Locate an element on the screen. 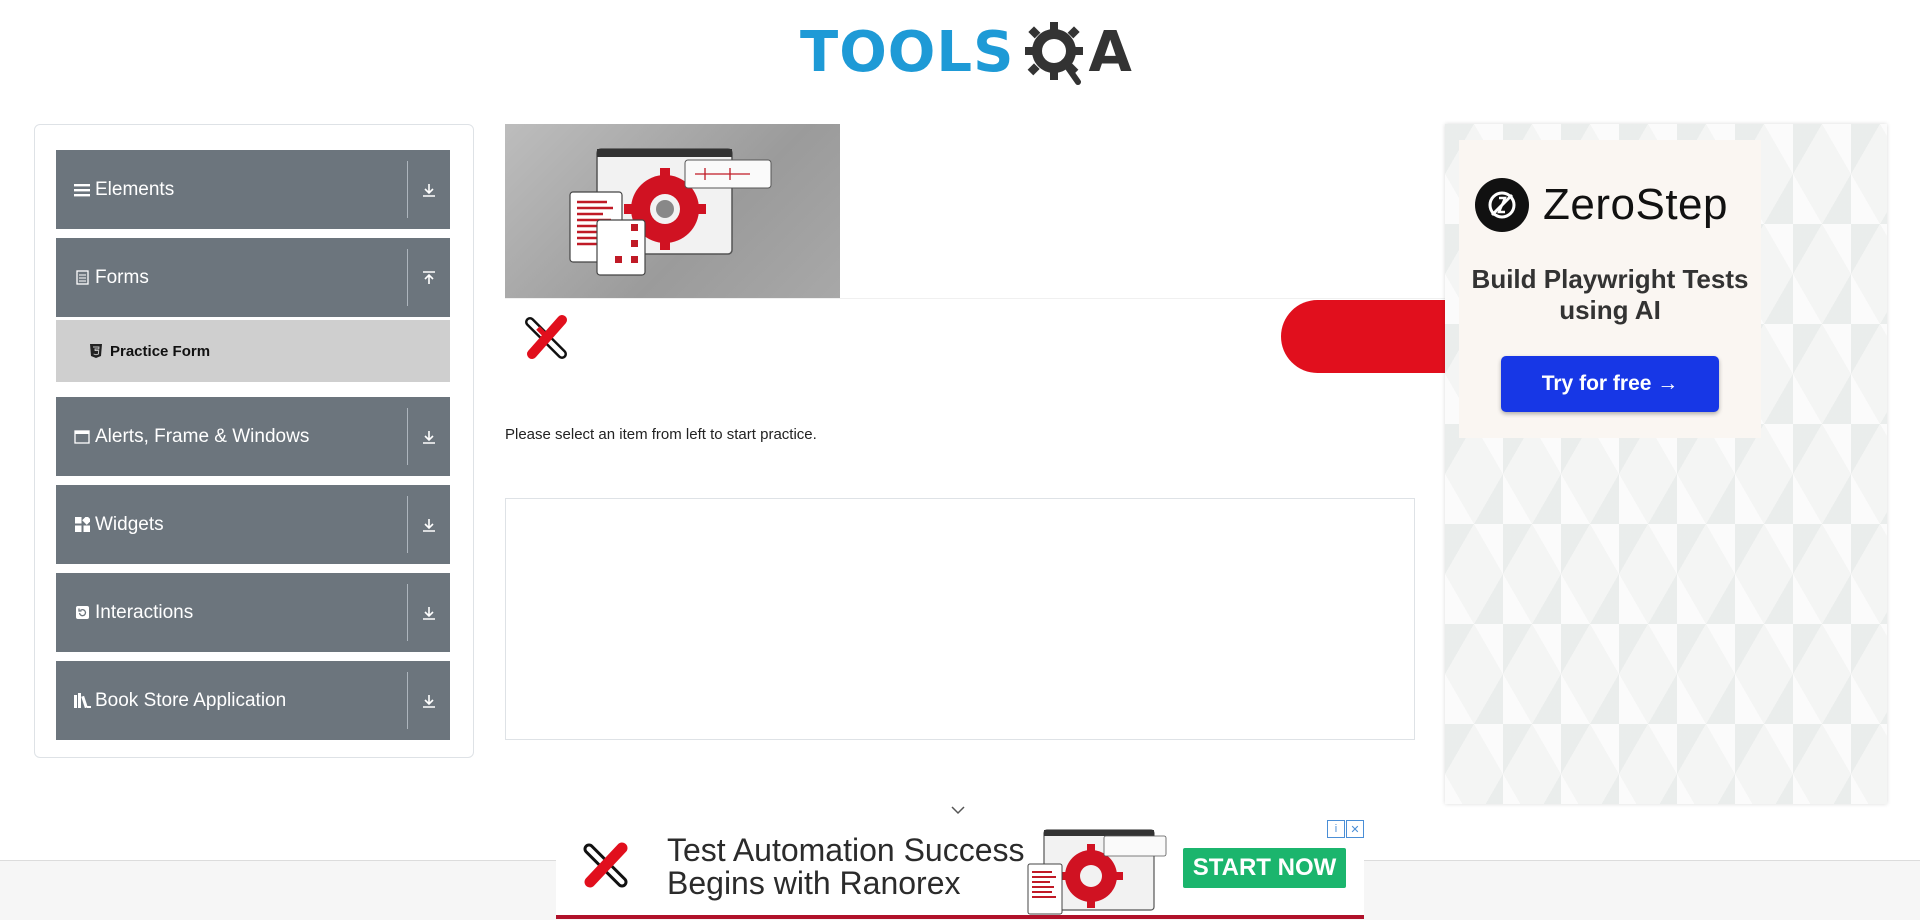 Image resolution: width=1920 pixels, height=920 pixels. nav-group-label: Elements is located at coordinates (135, 189).